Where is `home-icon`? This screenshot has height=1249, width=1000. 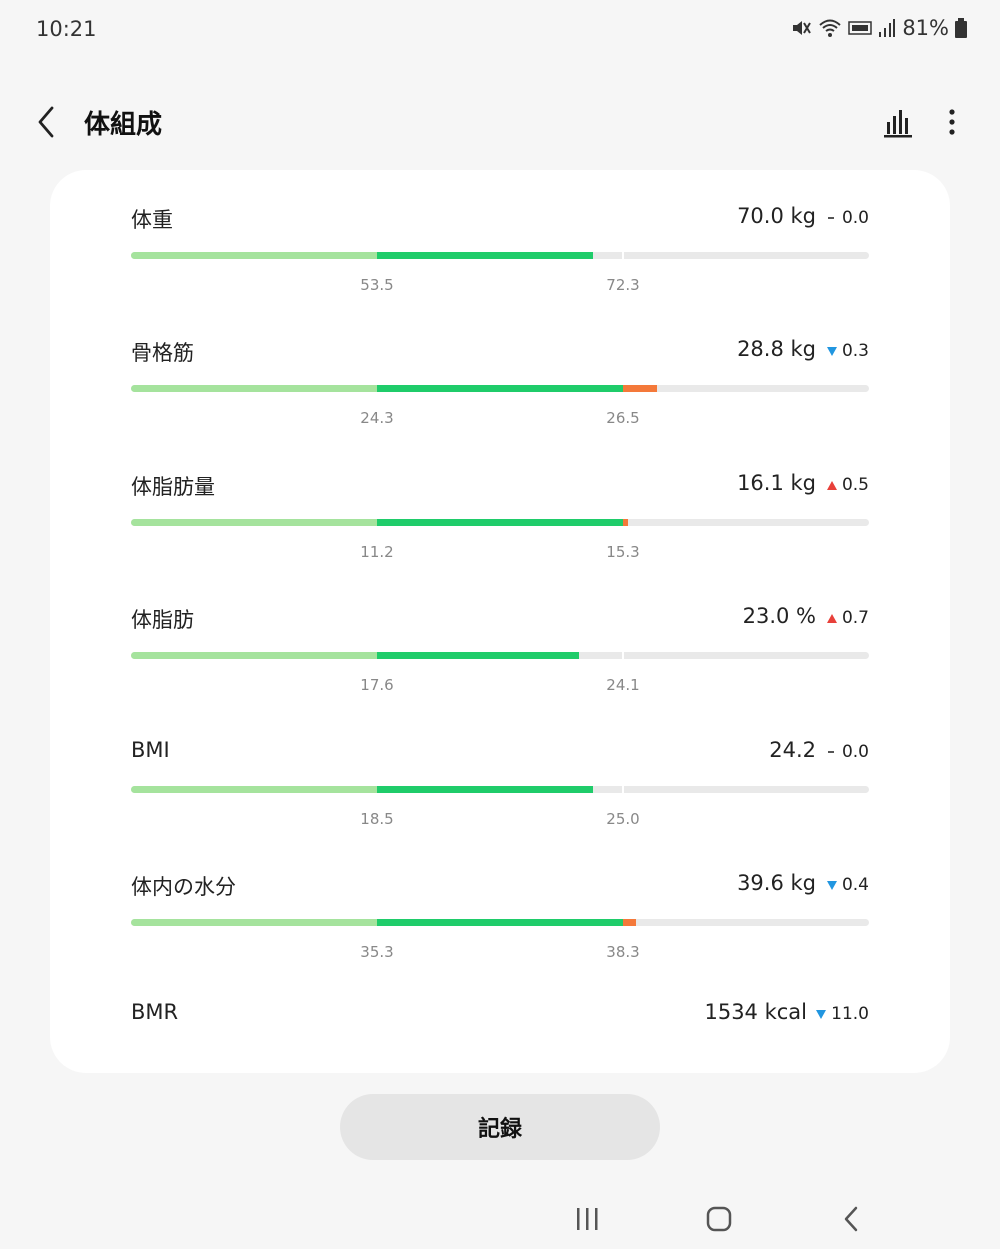
home-icon is located at coordinates (719, 1219).